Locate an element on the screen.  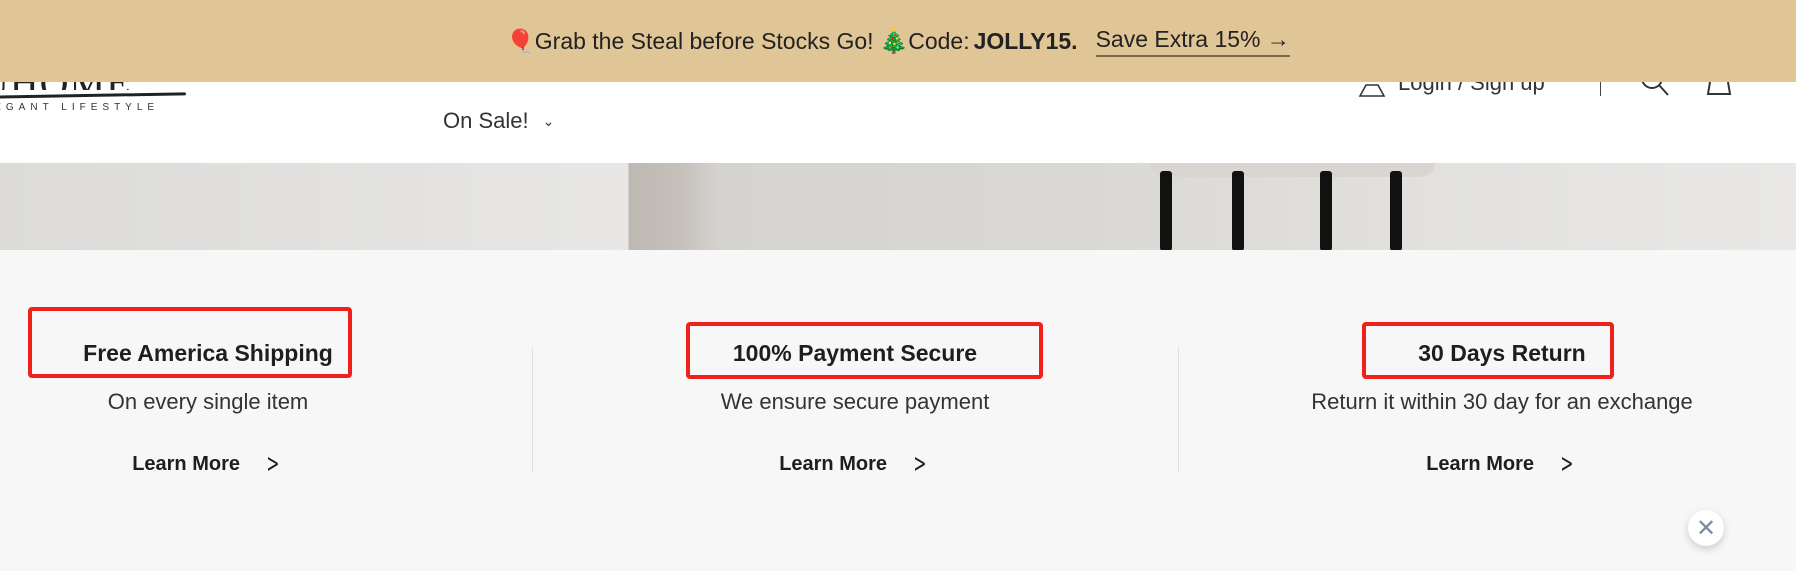
feature-subtitle: Return it within 30 day for an exchange is located at coordinates (1502, 401).